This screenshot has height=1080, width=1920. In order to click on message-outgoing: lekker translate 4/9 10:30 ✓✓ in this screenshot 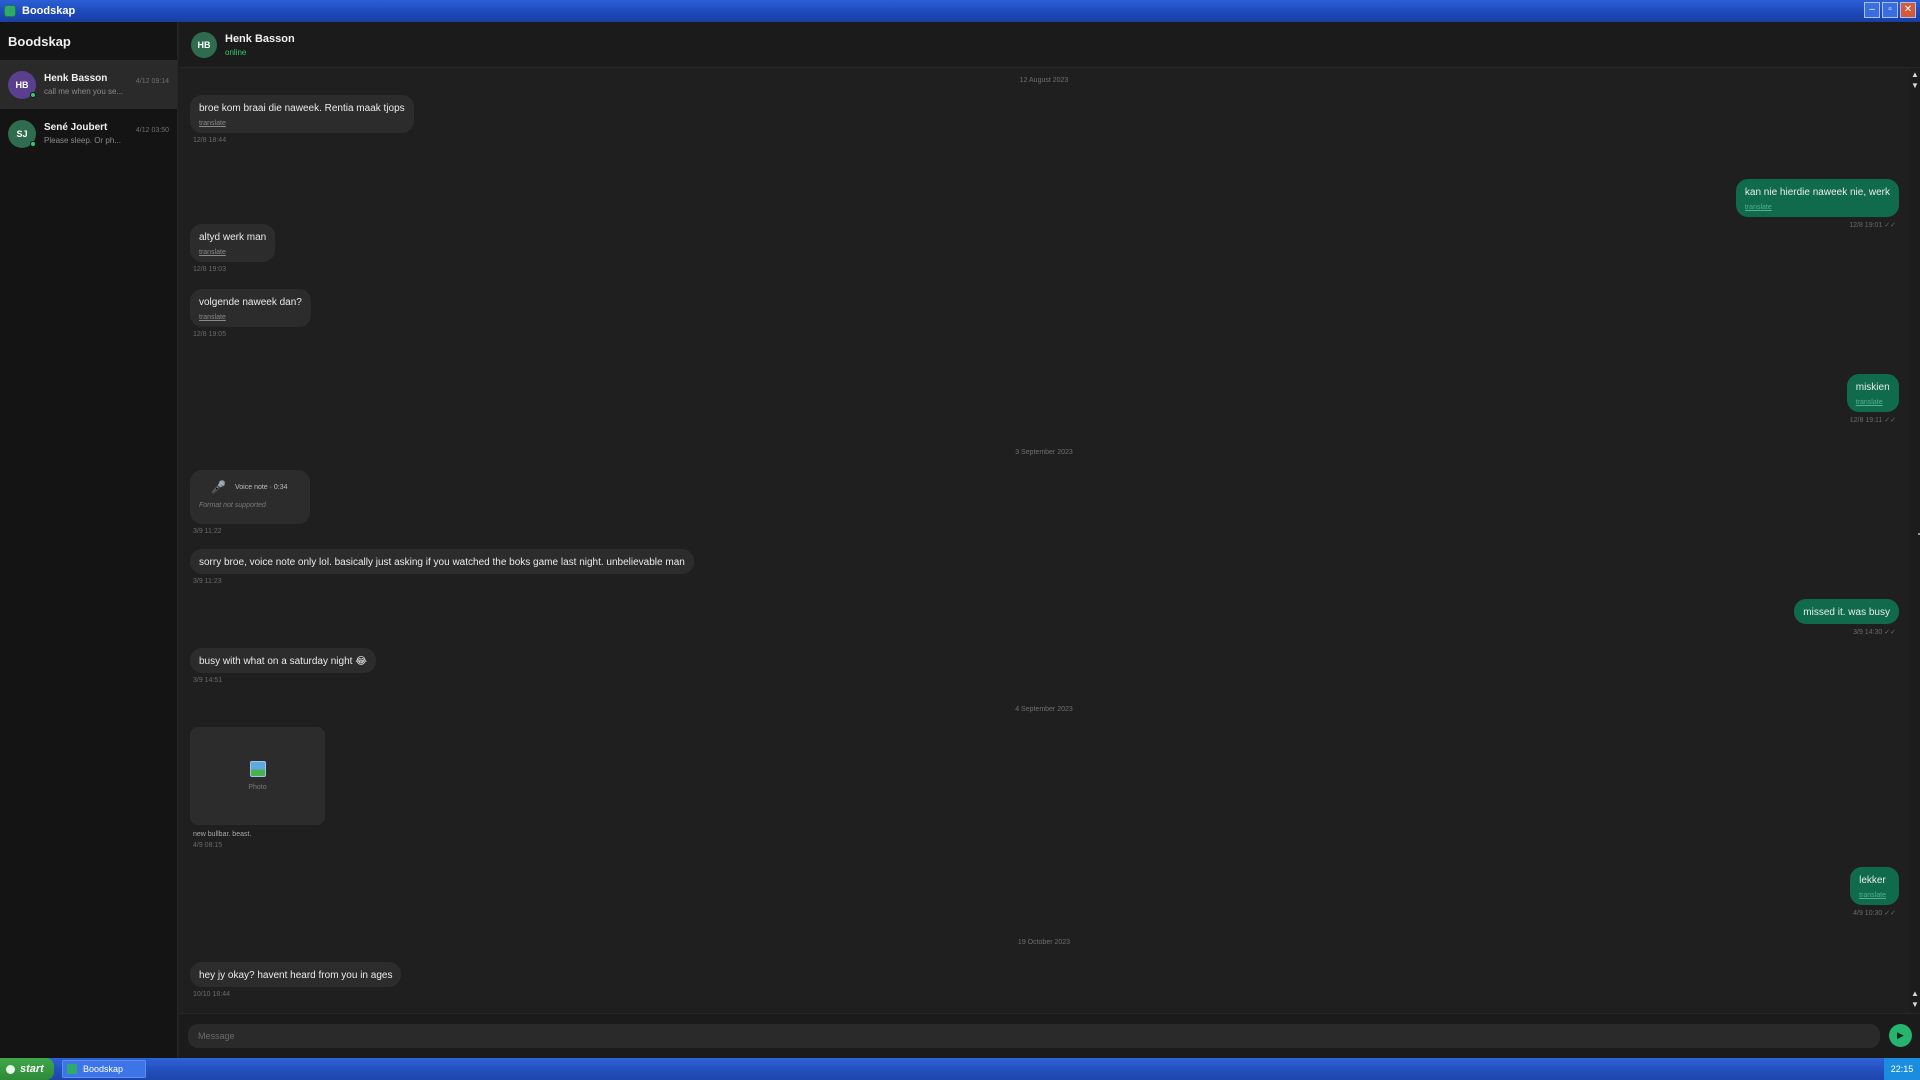, I will do `click(1874, 892)`.